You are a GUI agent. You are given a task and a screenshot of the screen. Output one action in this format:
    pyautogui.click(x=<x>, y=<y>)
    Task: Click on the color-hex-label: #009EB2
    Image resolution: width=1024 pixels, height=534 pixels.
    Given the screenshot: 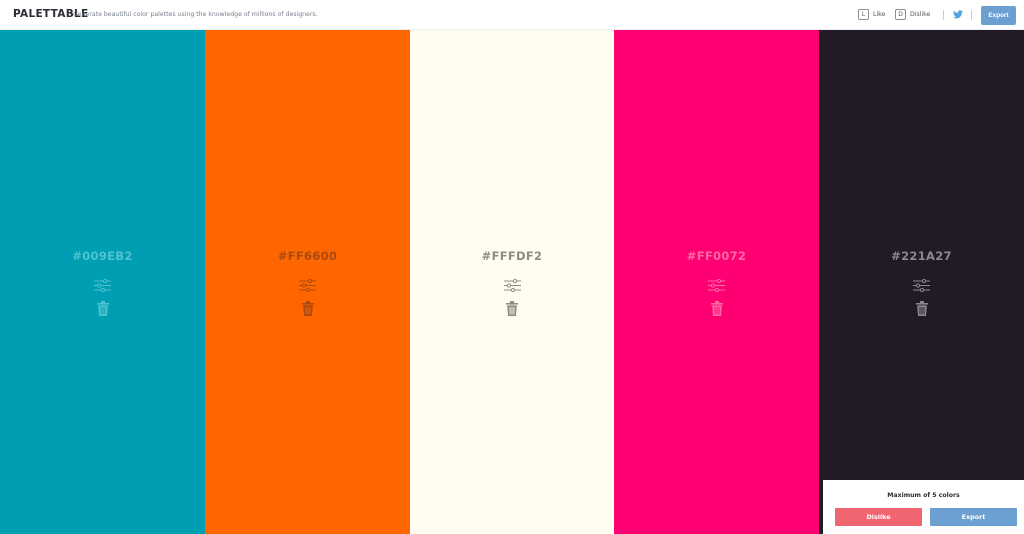 What is the action you would take?
    pyautogui.click(x=102, y=256)
    